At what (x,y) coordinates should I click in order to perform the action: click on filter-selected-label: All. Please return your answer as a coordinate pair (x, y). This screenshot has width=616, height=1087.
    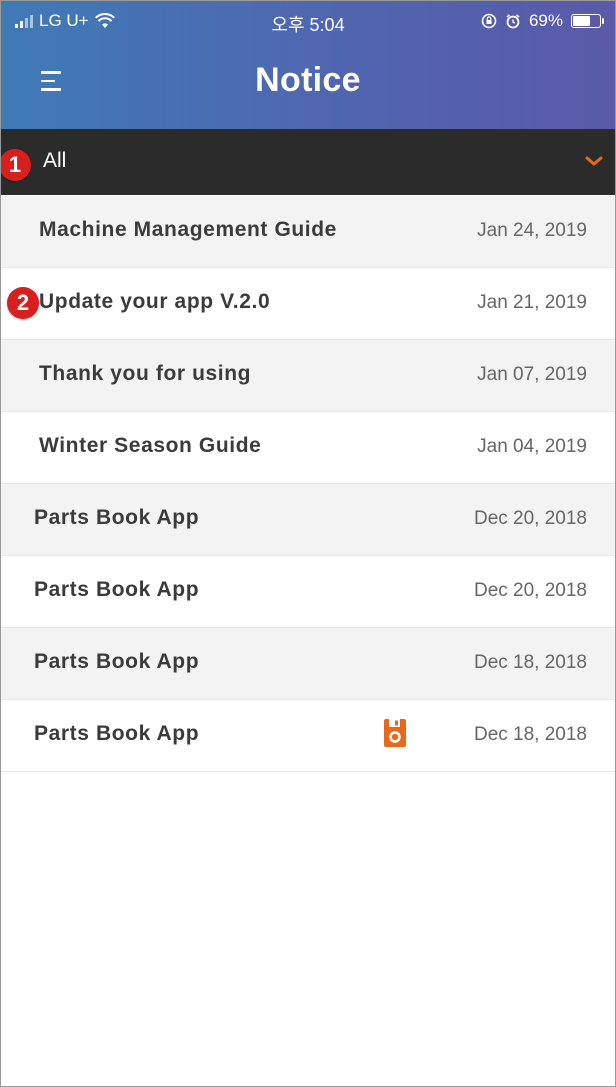
    Looking at the image, I should click on (55, 160).